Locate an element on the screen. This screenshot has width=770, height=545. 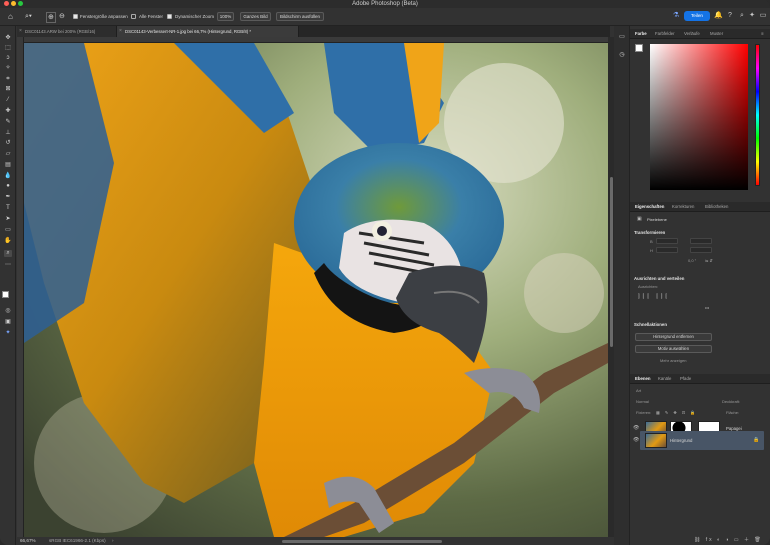
workspace-icon: ▭ is located at coordinates (763, 16).